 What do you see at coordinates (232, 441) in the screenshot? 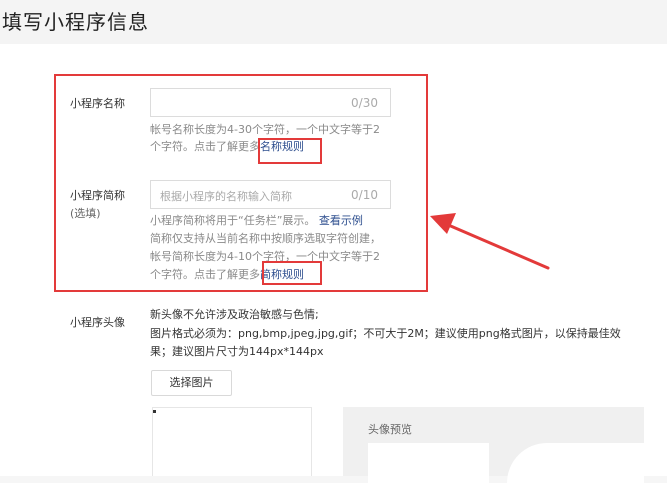
I see `avatar-crop-area` at bounding box center [232, 441].